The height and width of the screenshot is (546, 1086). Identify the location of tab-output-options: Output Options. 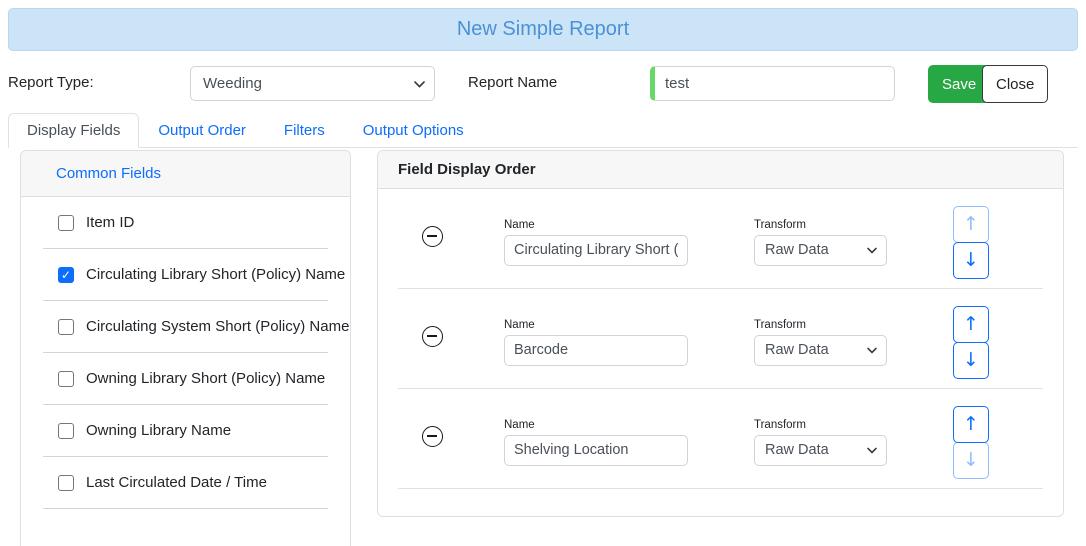
(413, 130).